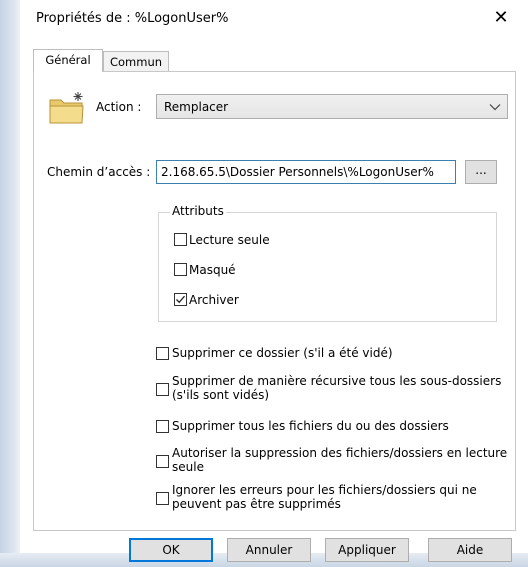 The width and height of the screenshot is (528, 567). I want to click on action-label: Action :, so click(119, 107).